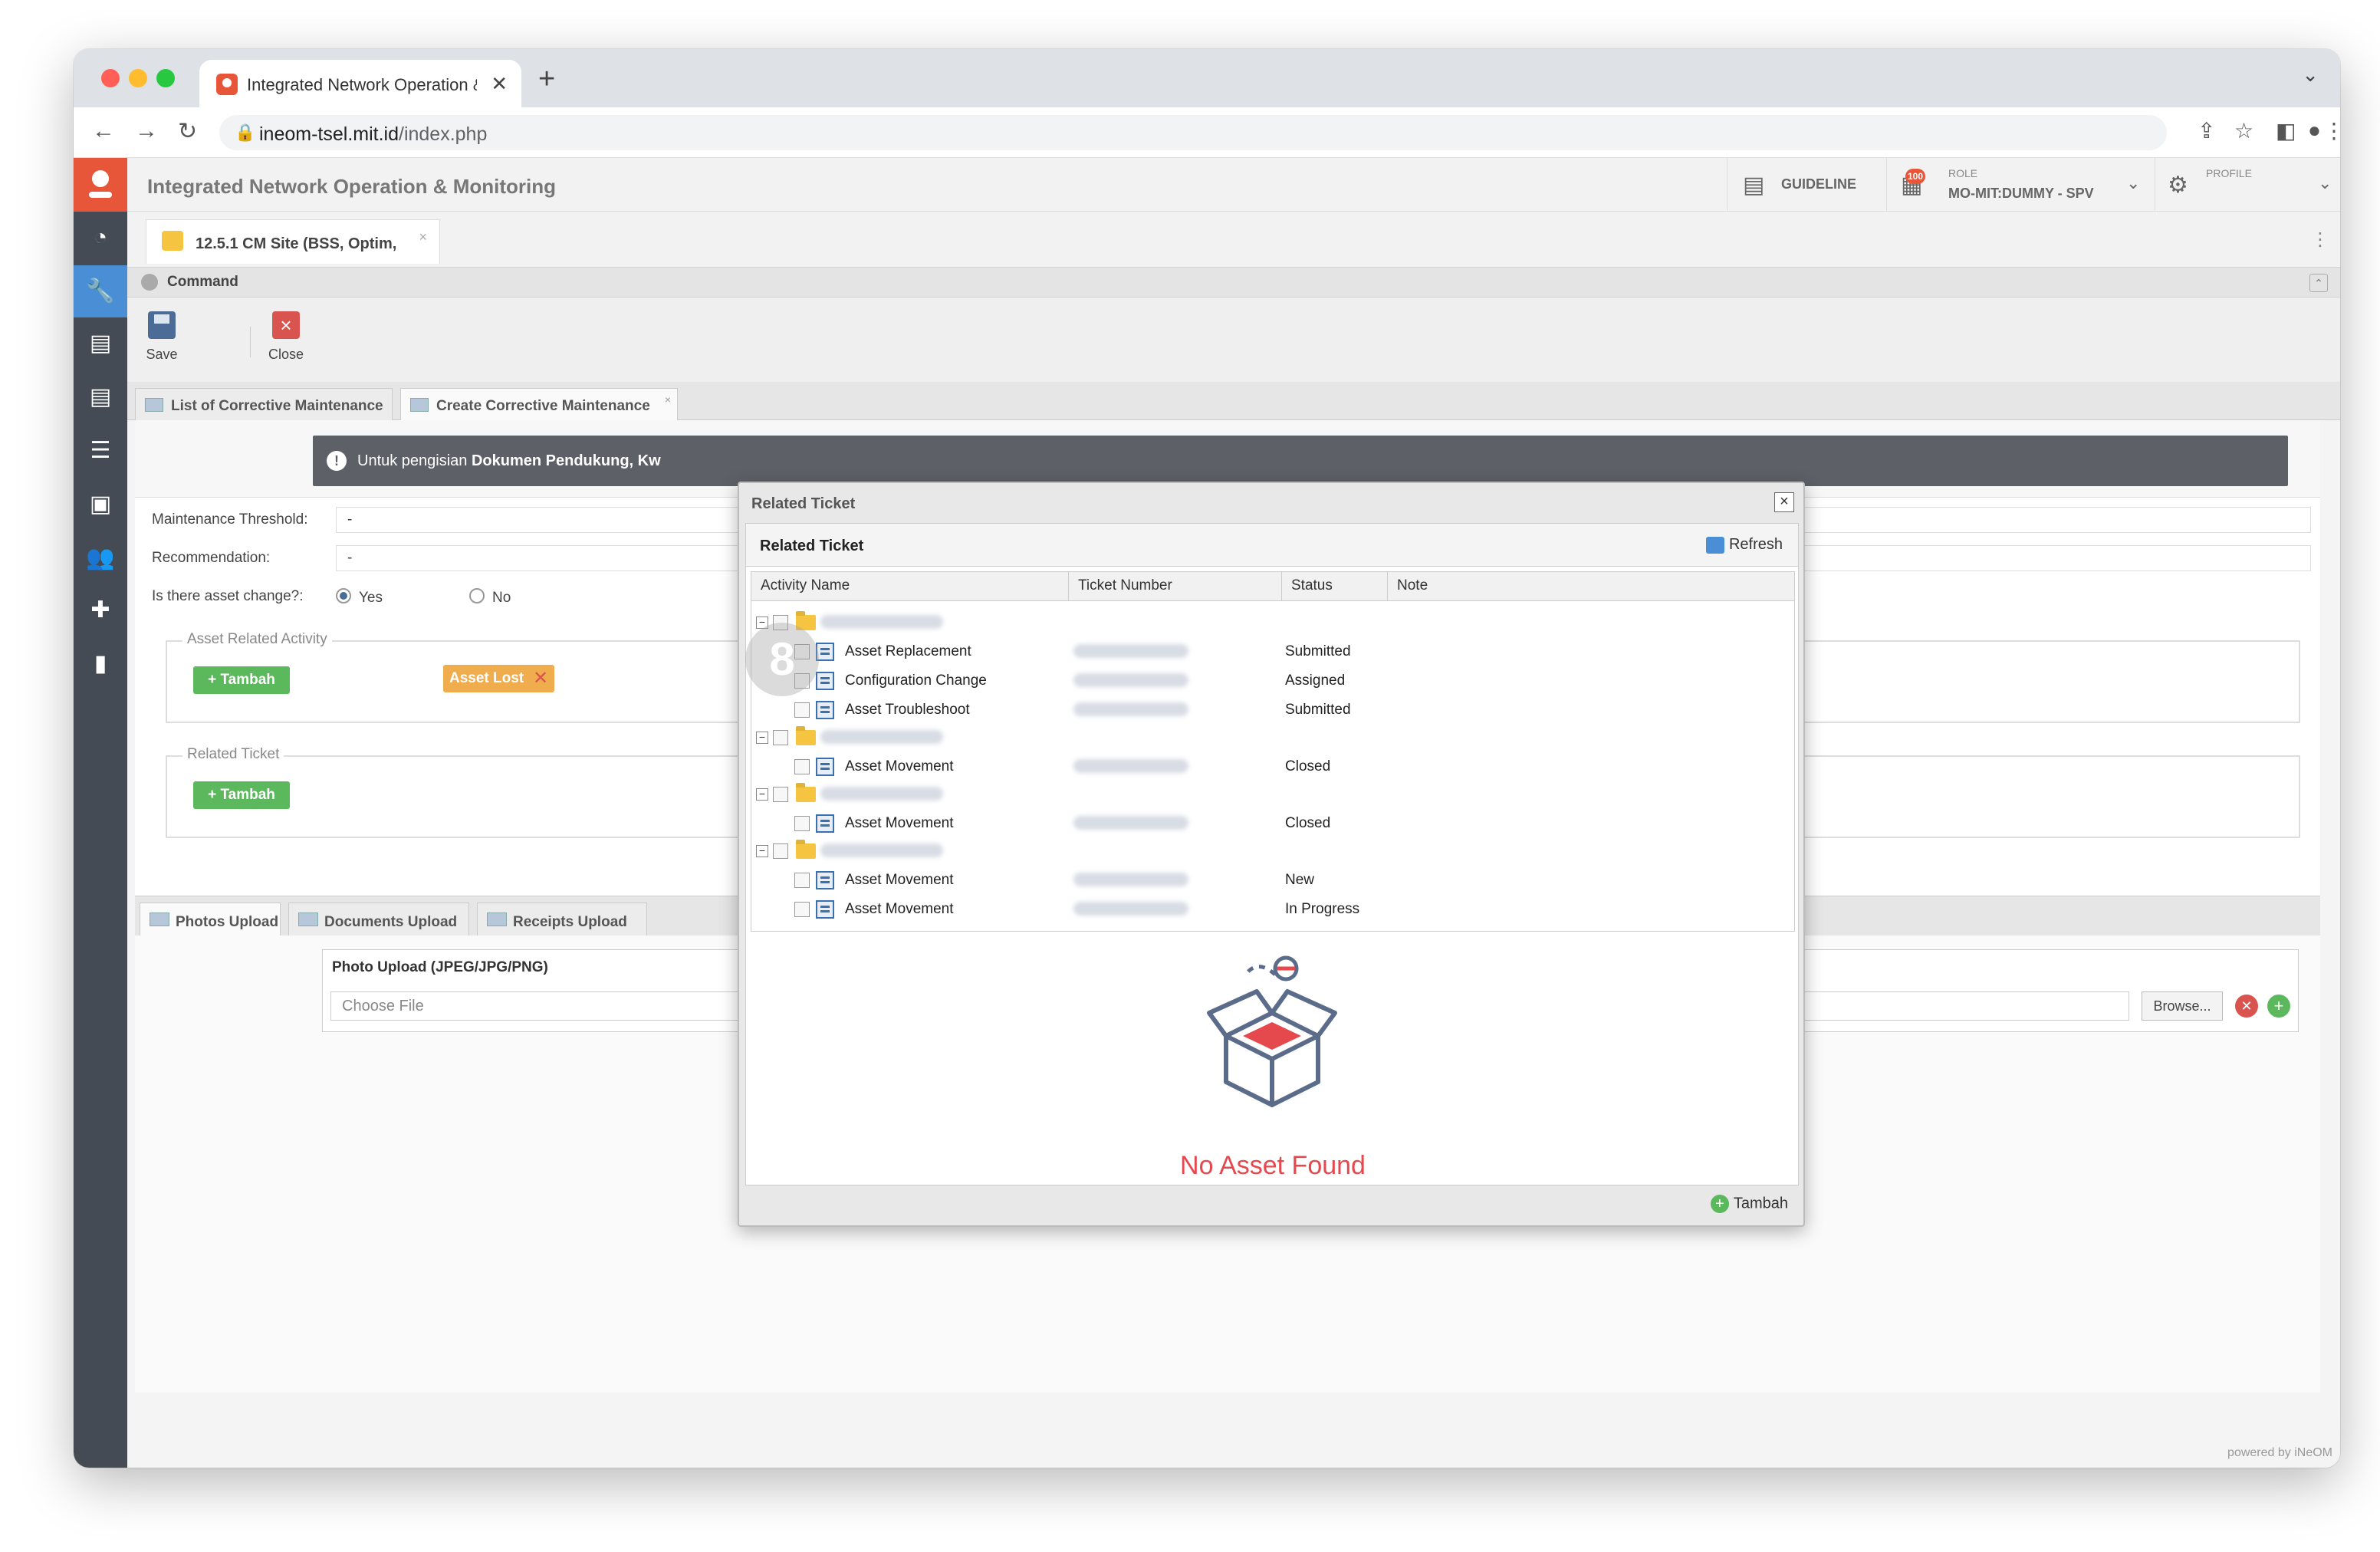 Image resolution: width=2380 pixels, height=1552 pixels. I want to click on command-toolbar: Save × Close, so click(1233, 340).